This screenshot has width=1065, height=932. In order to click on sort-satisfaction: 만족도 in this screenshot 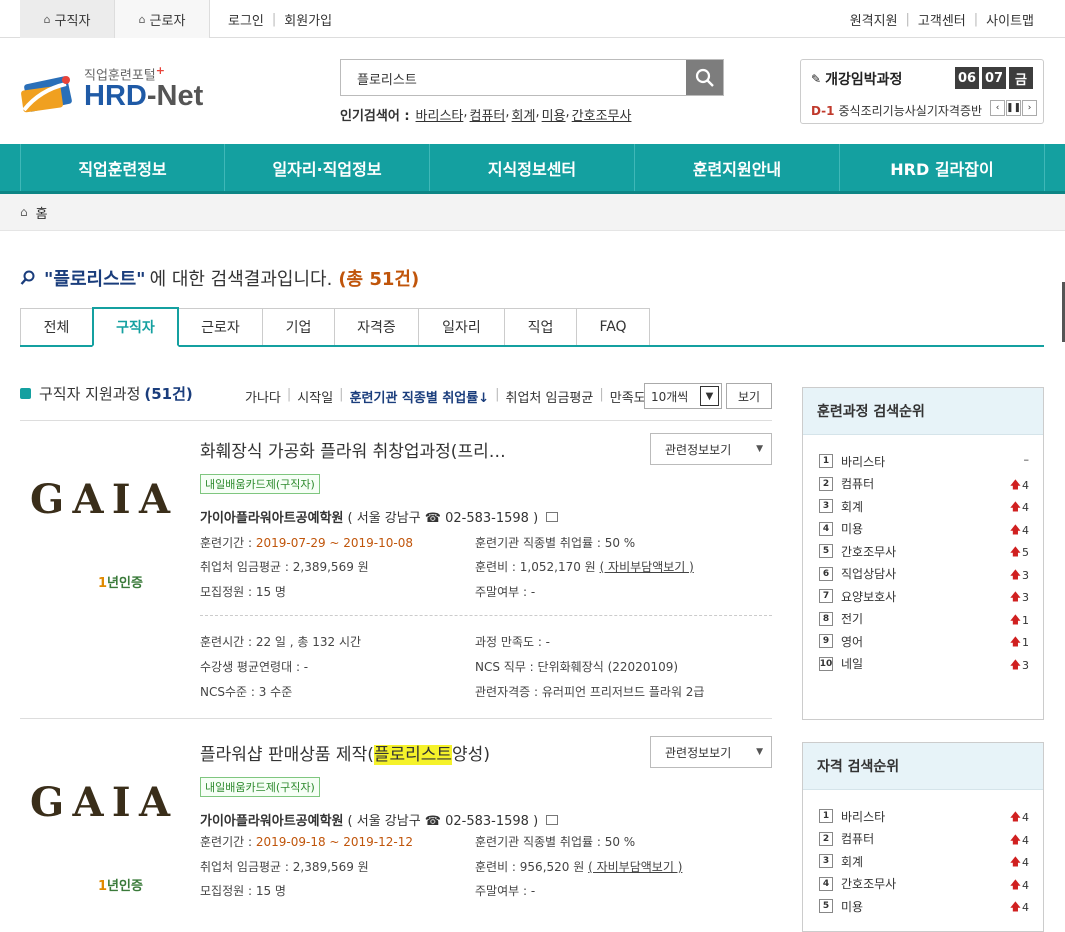, I will do `click(628, 396)`.